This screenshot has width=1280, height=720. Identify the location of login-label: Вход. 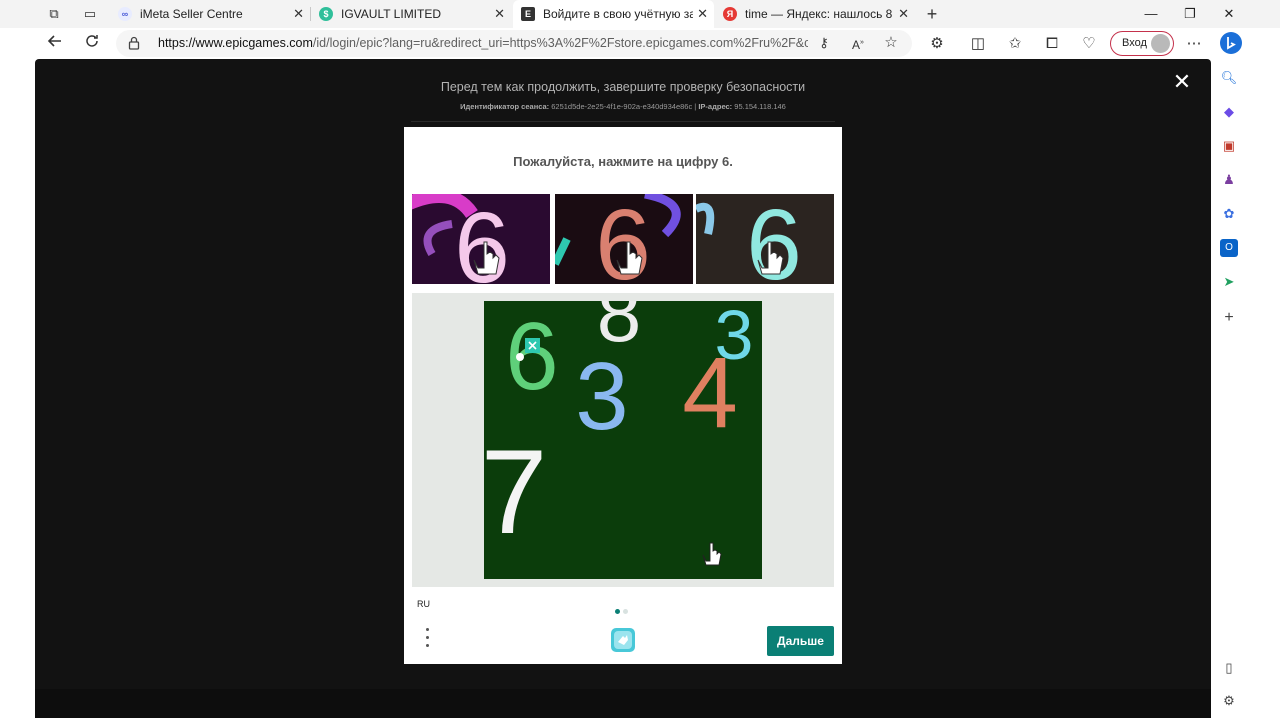
(1134, 43).